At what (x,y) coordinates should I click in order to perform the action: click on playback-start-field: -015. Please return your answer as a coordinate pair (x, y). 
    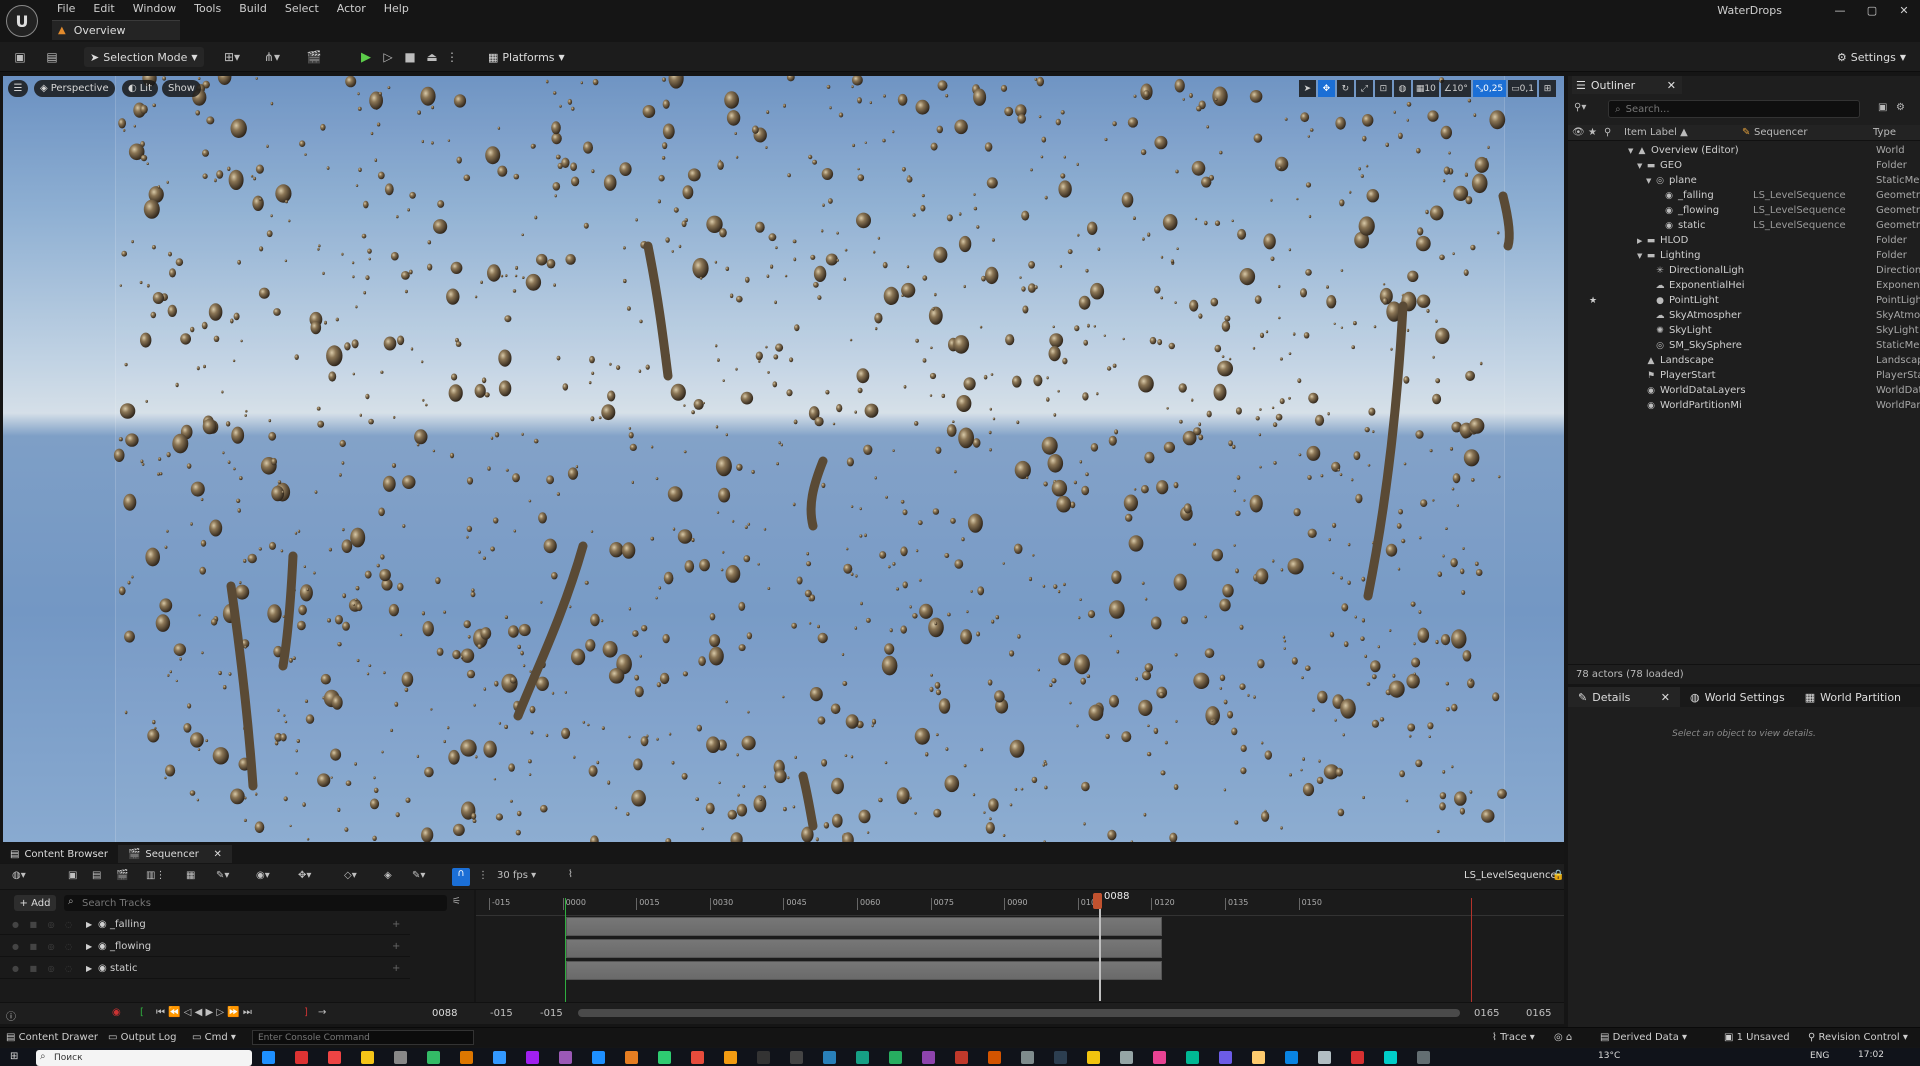
    Looking at the image, I should click on (551, 1013).